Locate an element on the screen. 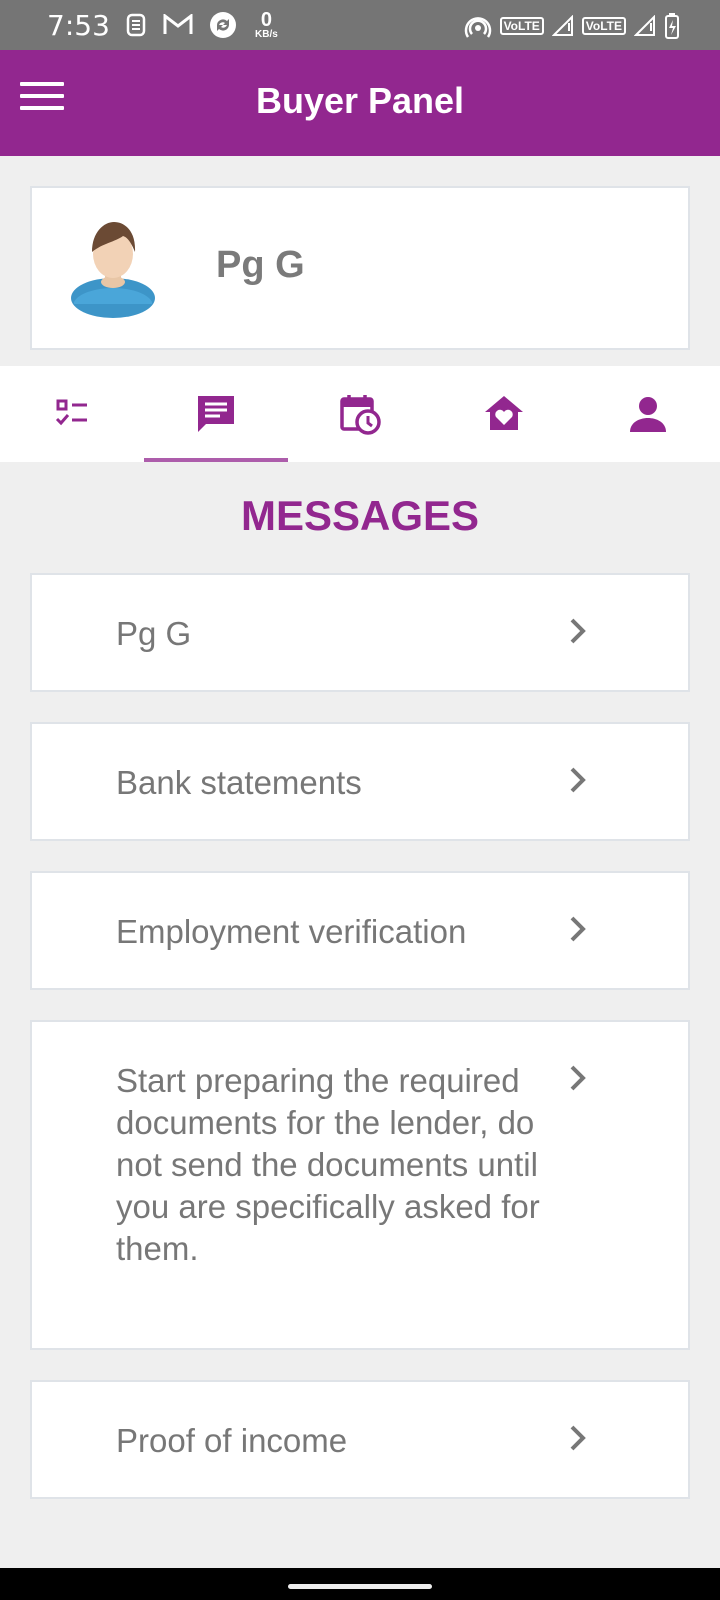 The image size is (720, 1600). volte-badge-2: VoLTE is located at coordinates (603, 26).